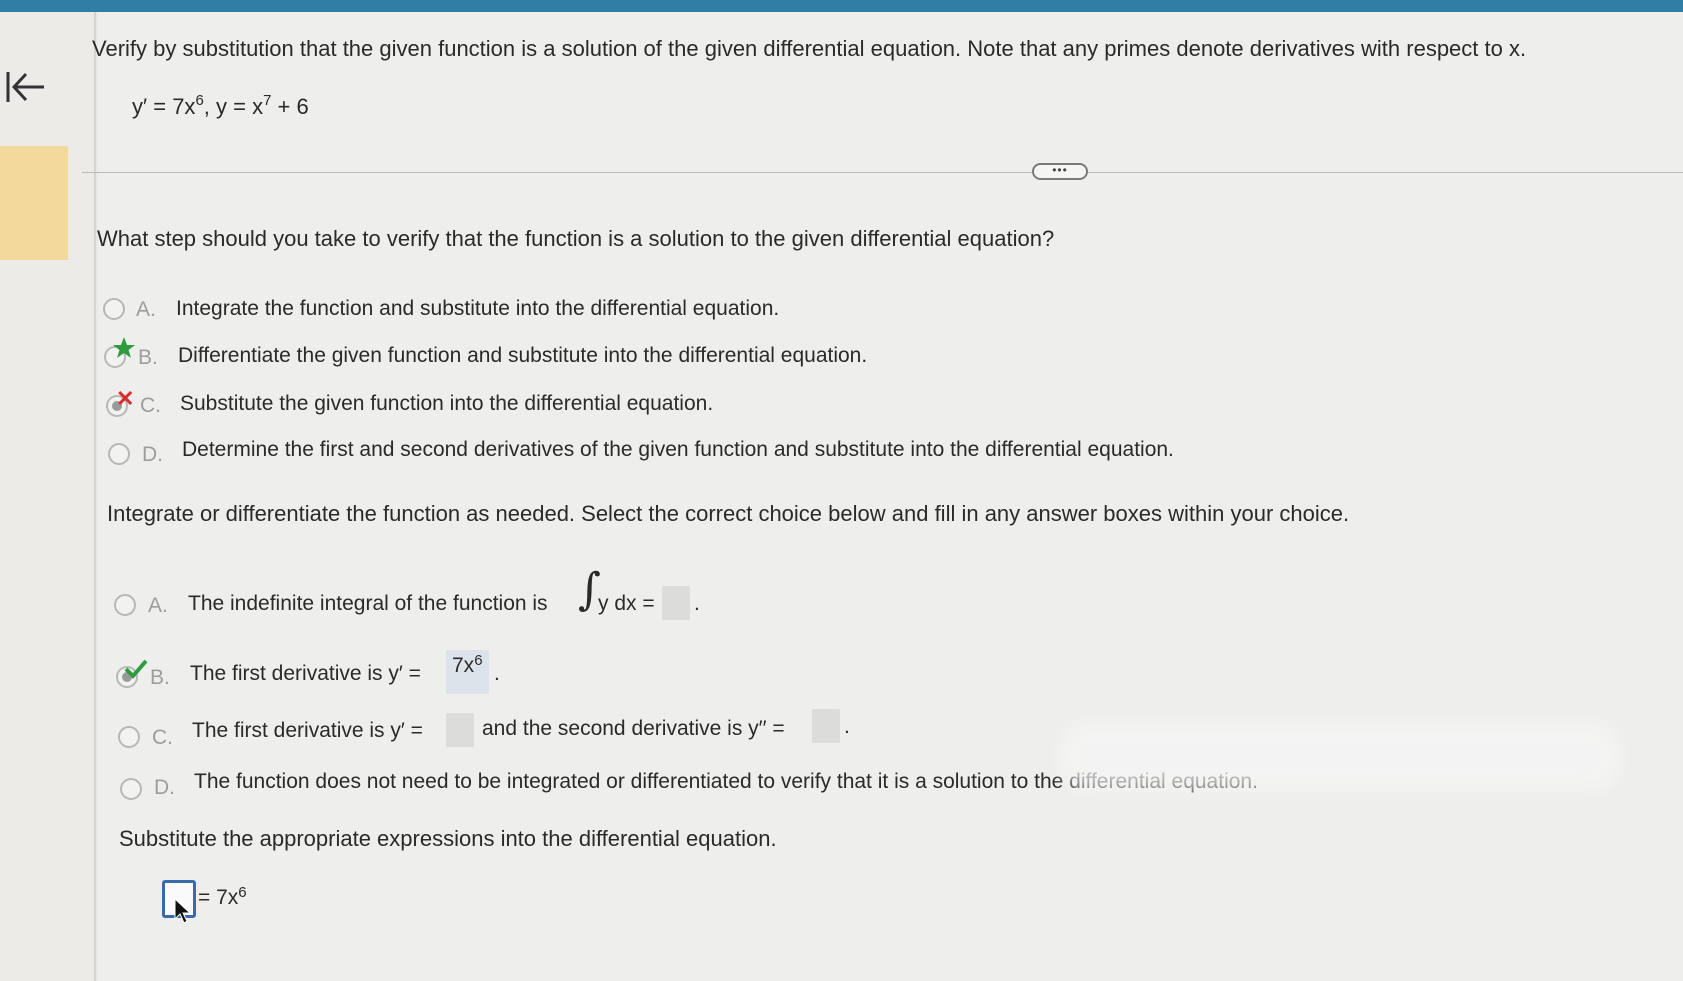 The width and height of the screenshot is (1683, 981). Describe the element at coordinates (467, 672) in the screenshot. I see `first-derivative-answer: 7x6` at that location.